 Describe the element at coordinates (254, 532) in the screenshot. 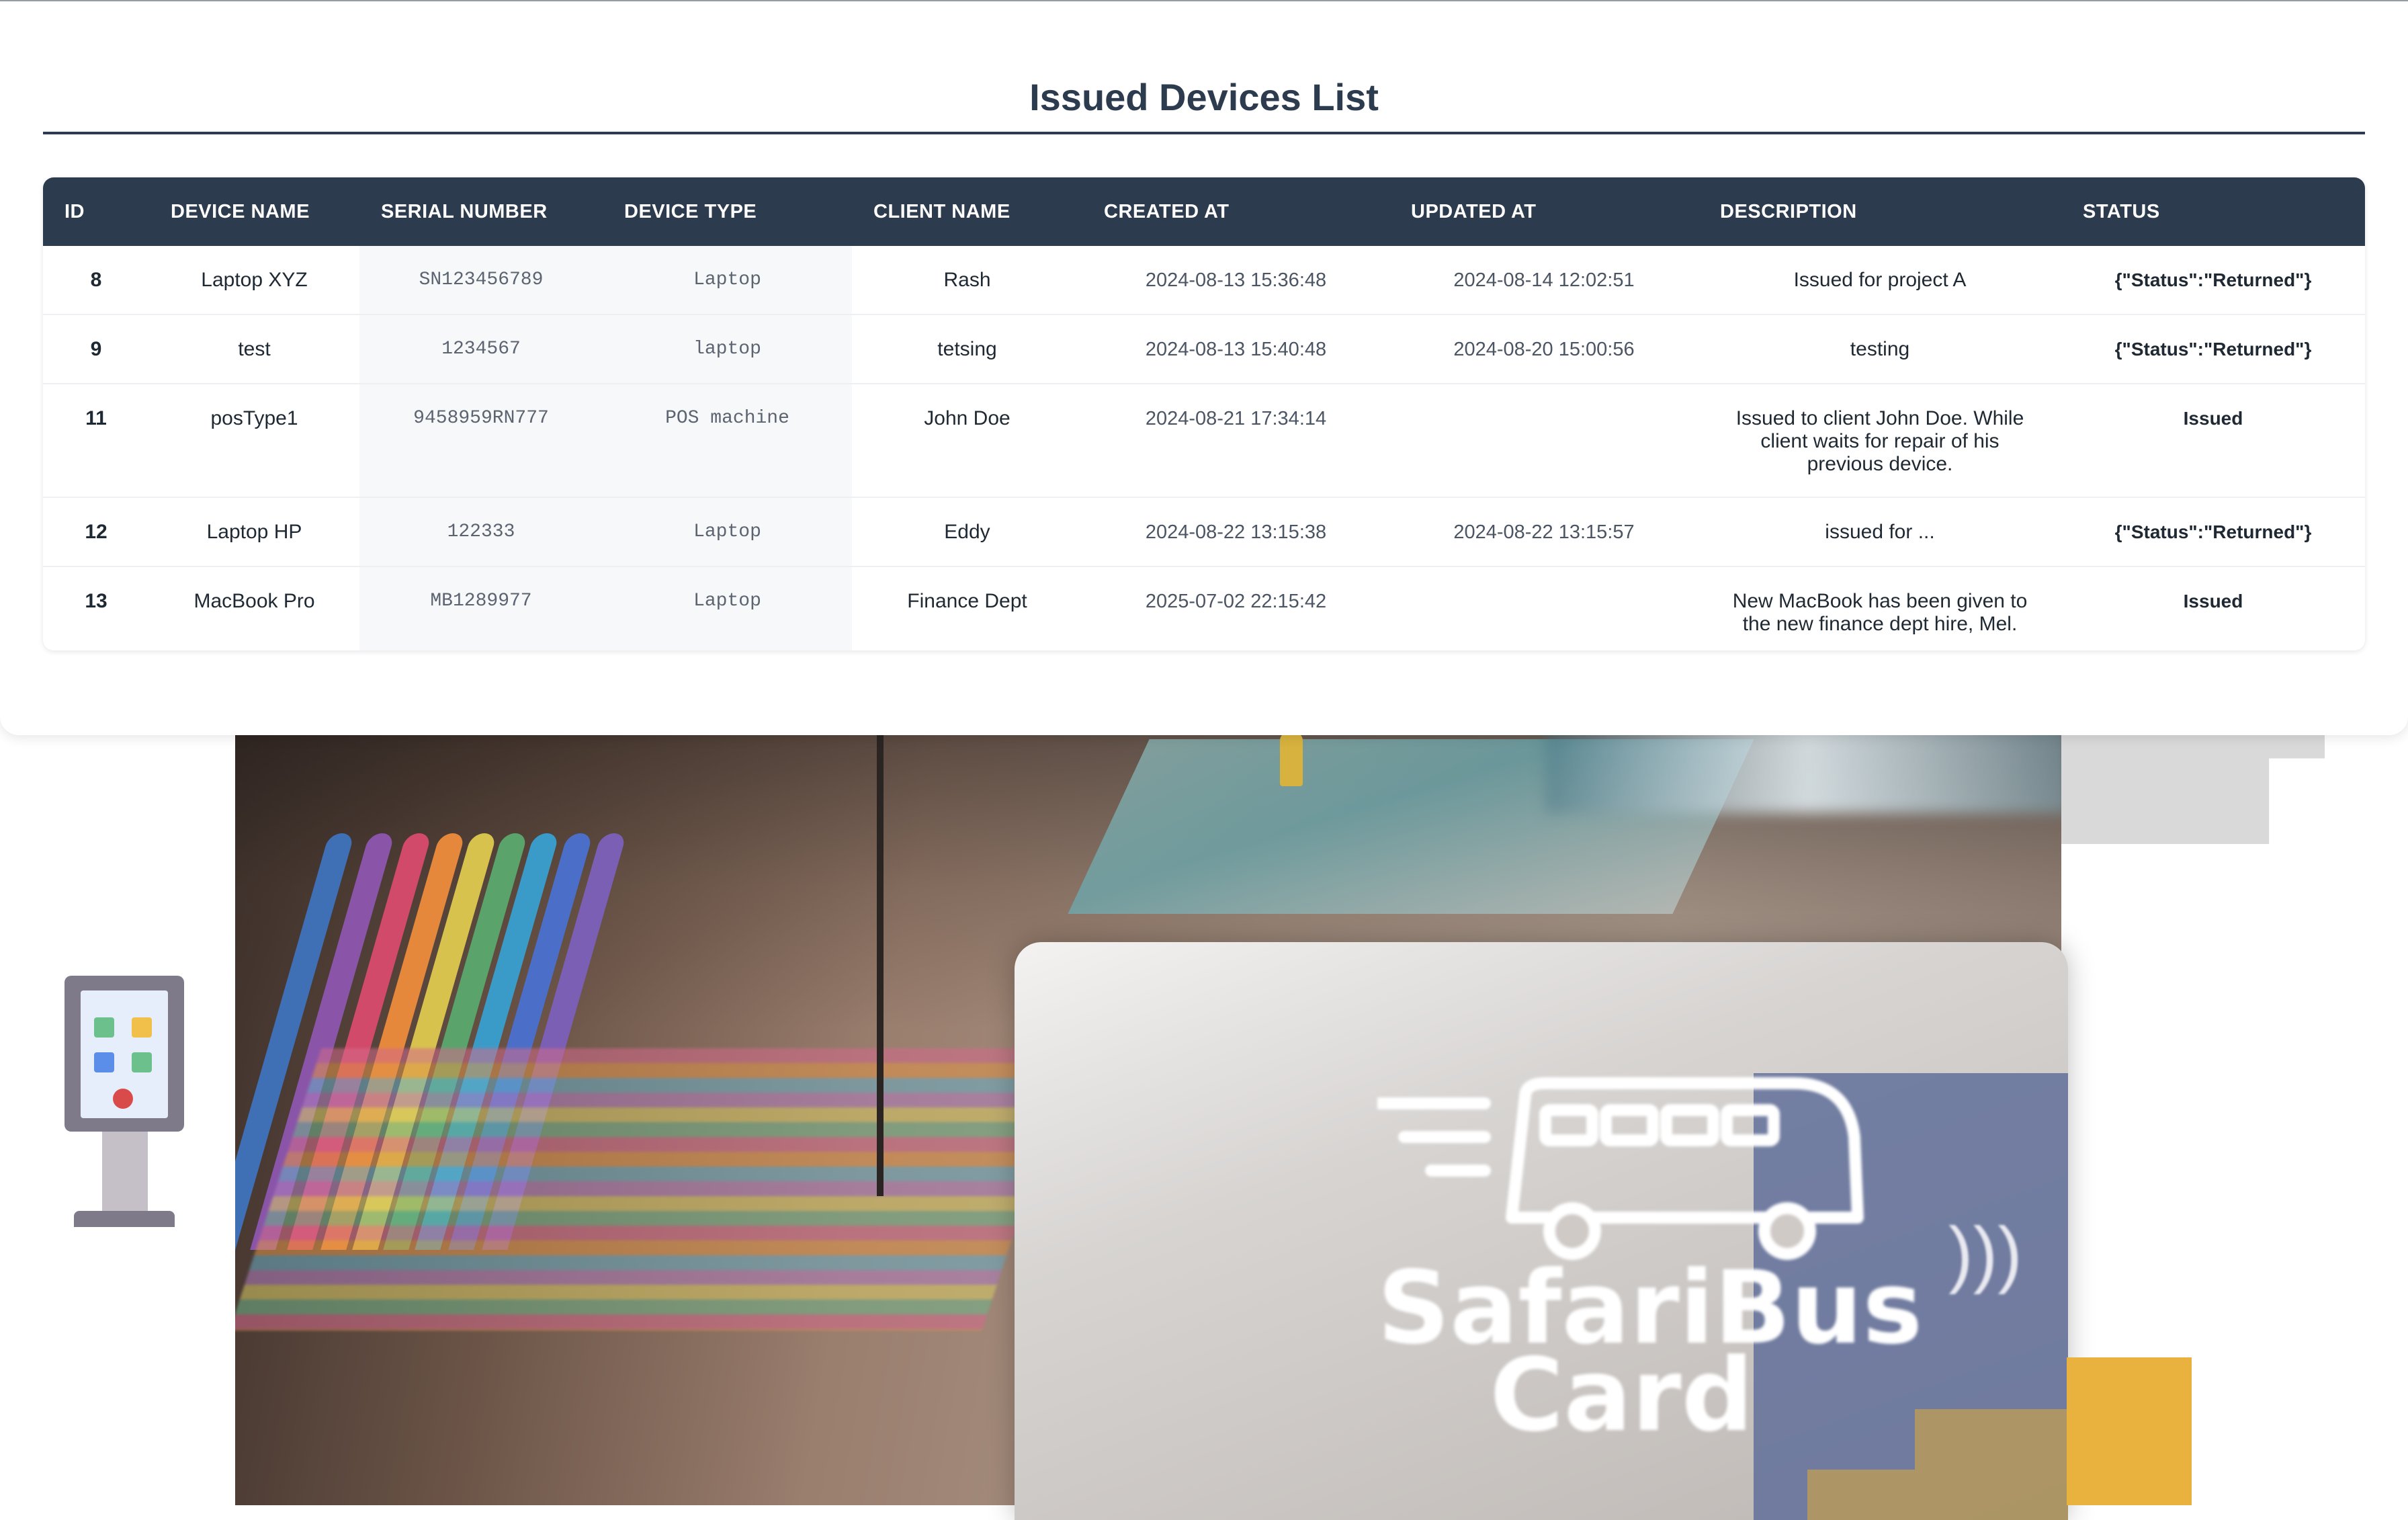

I see `cell-device-name: Laptop HP` at that location.